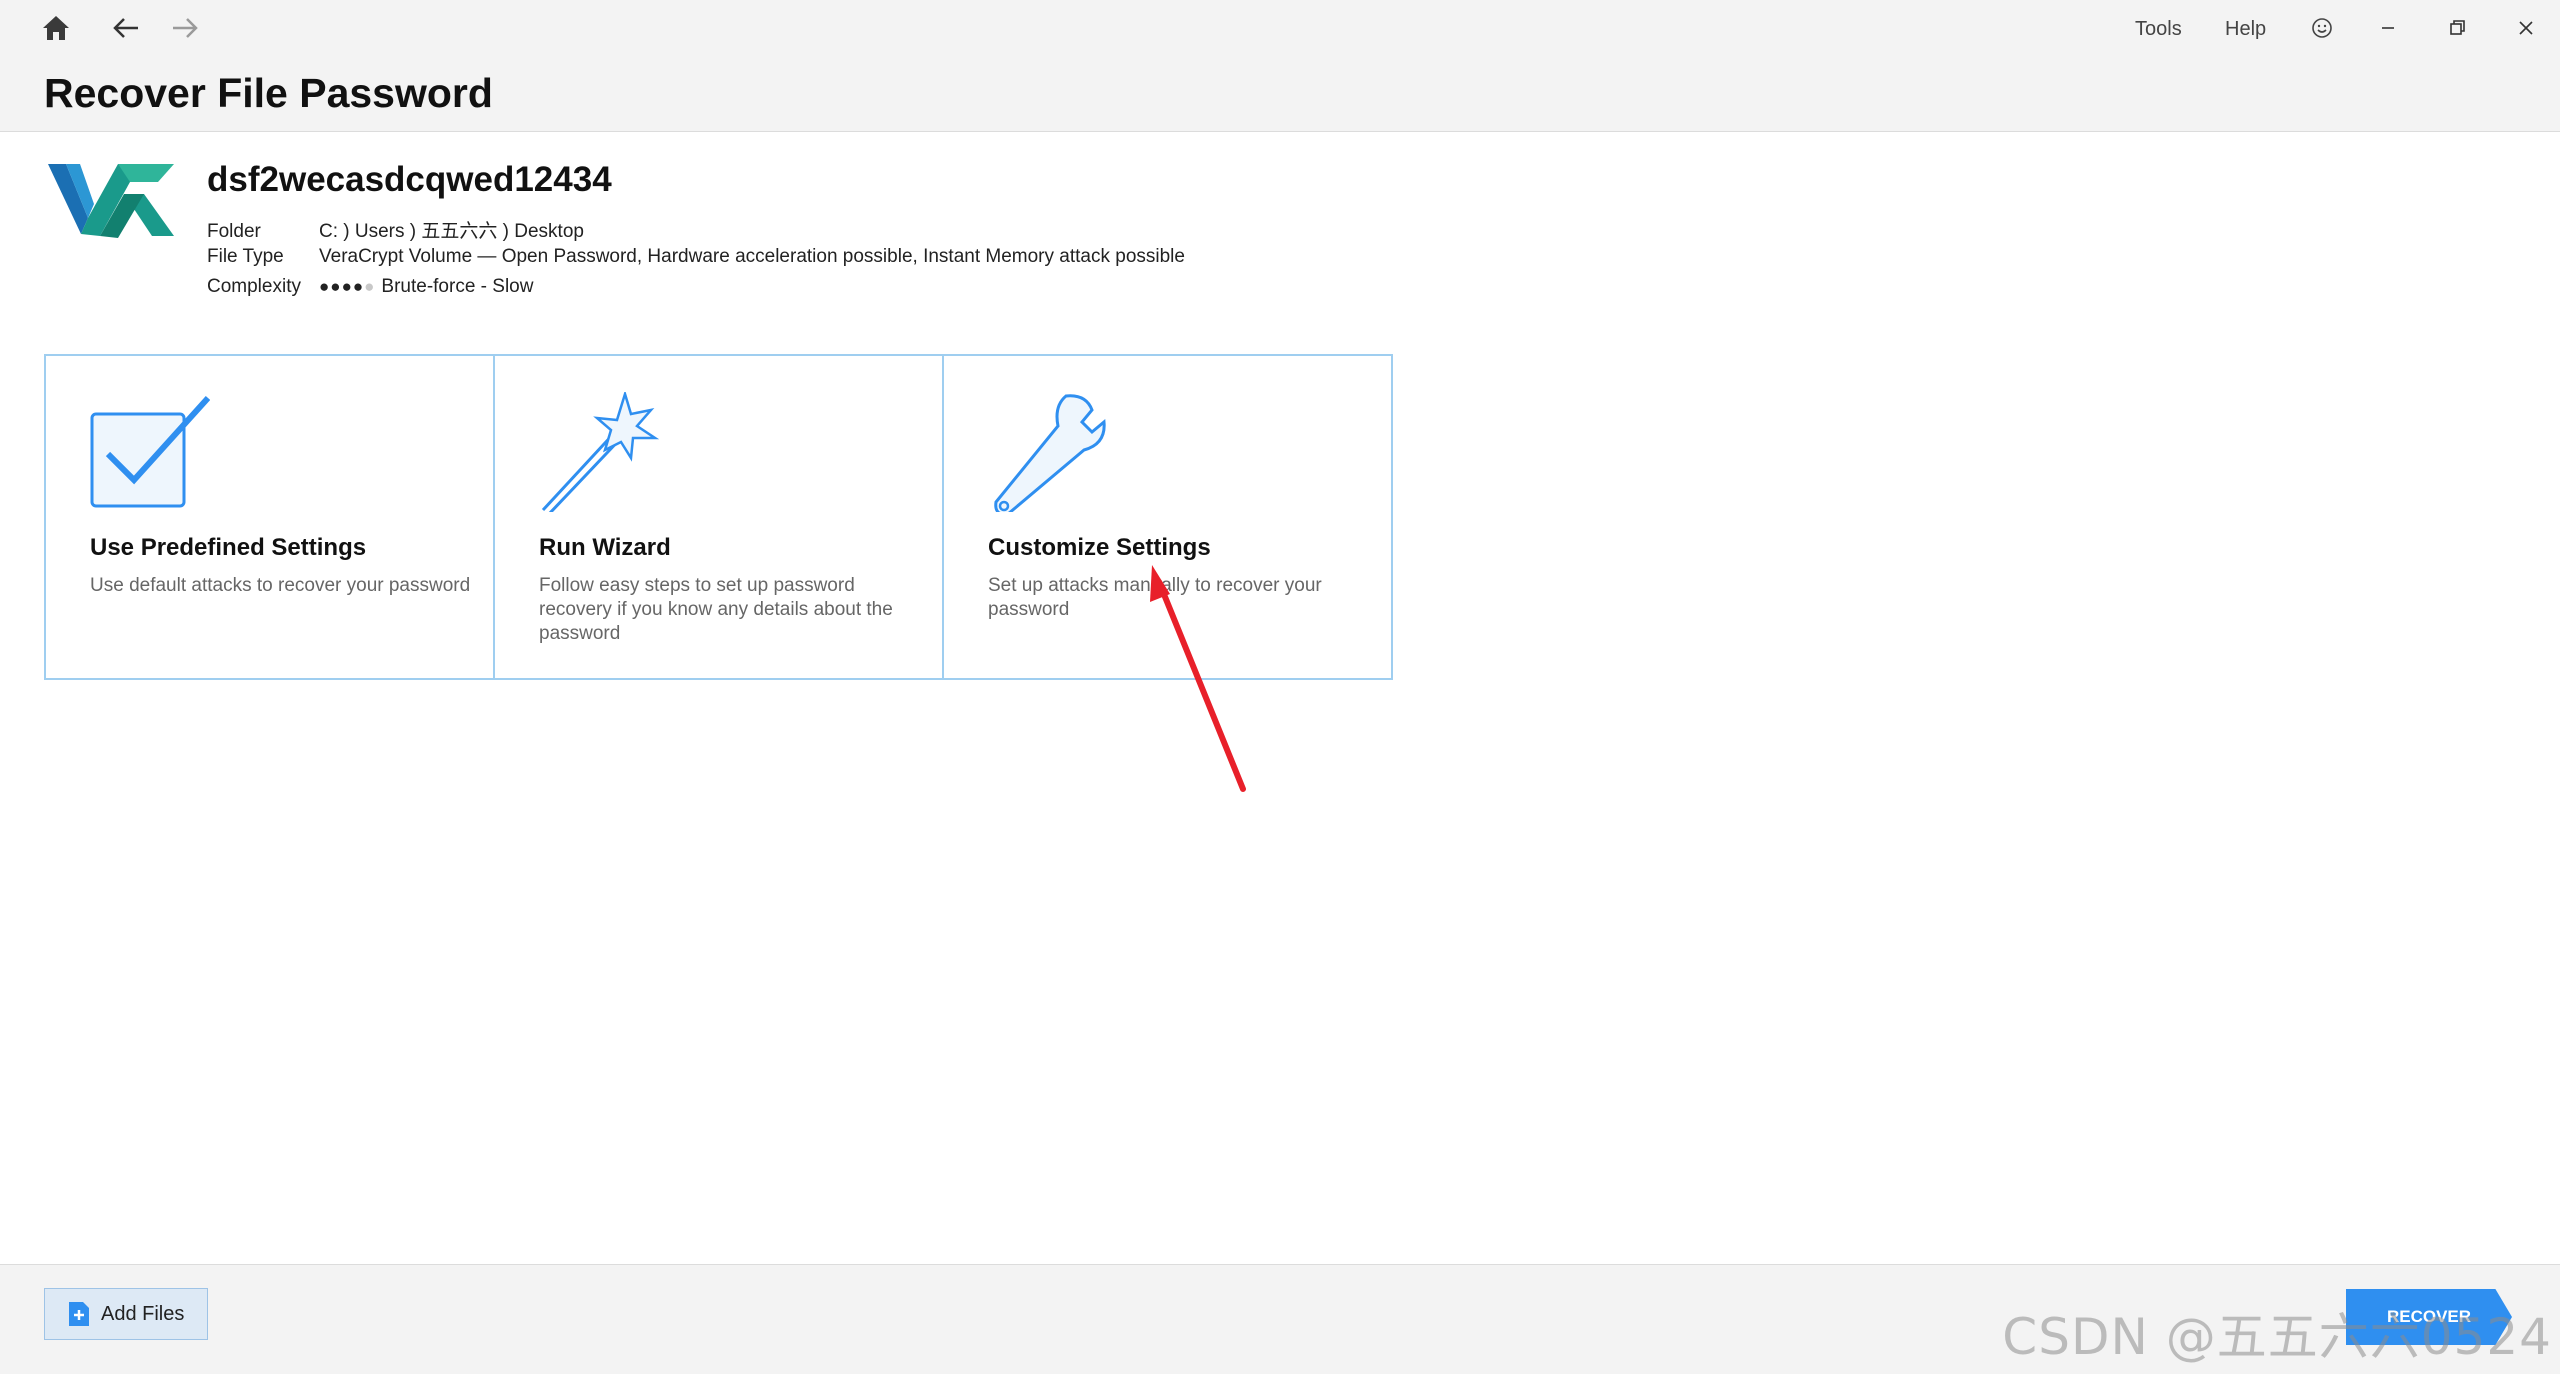 This screenshot has width=2560, height=1374. I want to click on add-files-label: Add Files, so click(143, 1313).